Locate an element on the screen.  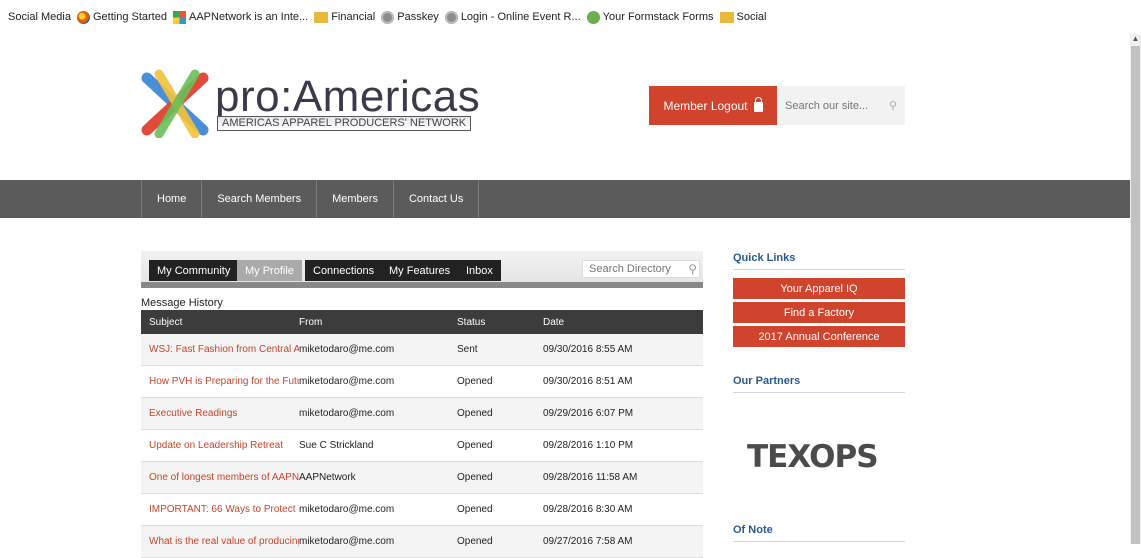
folder-icon is located at coordinates (726, 17).